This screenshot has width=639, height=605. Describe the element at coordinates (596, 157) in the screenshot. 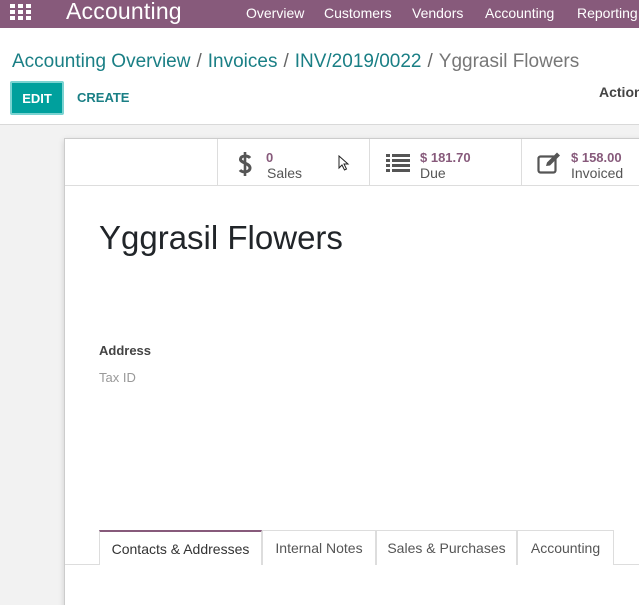

I see `invoiced-amount: $ 158.00` at that location.